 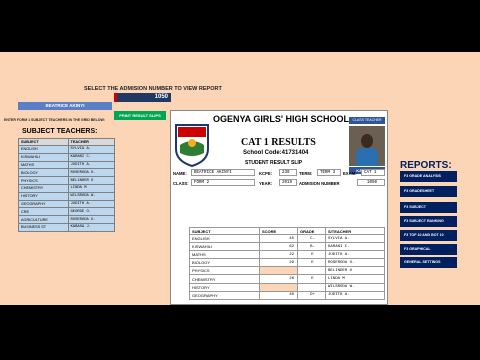 I want to click on result-score: 40, so click(x=278, y=295).